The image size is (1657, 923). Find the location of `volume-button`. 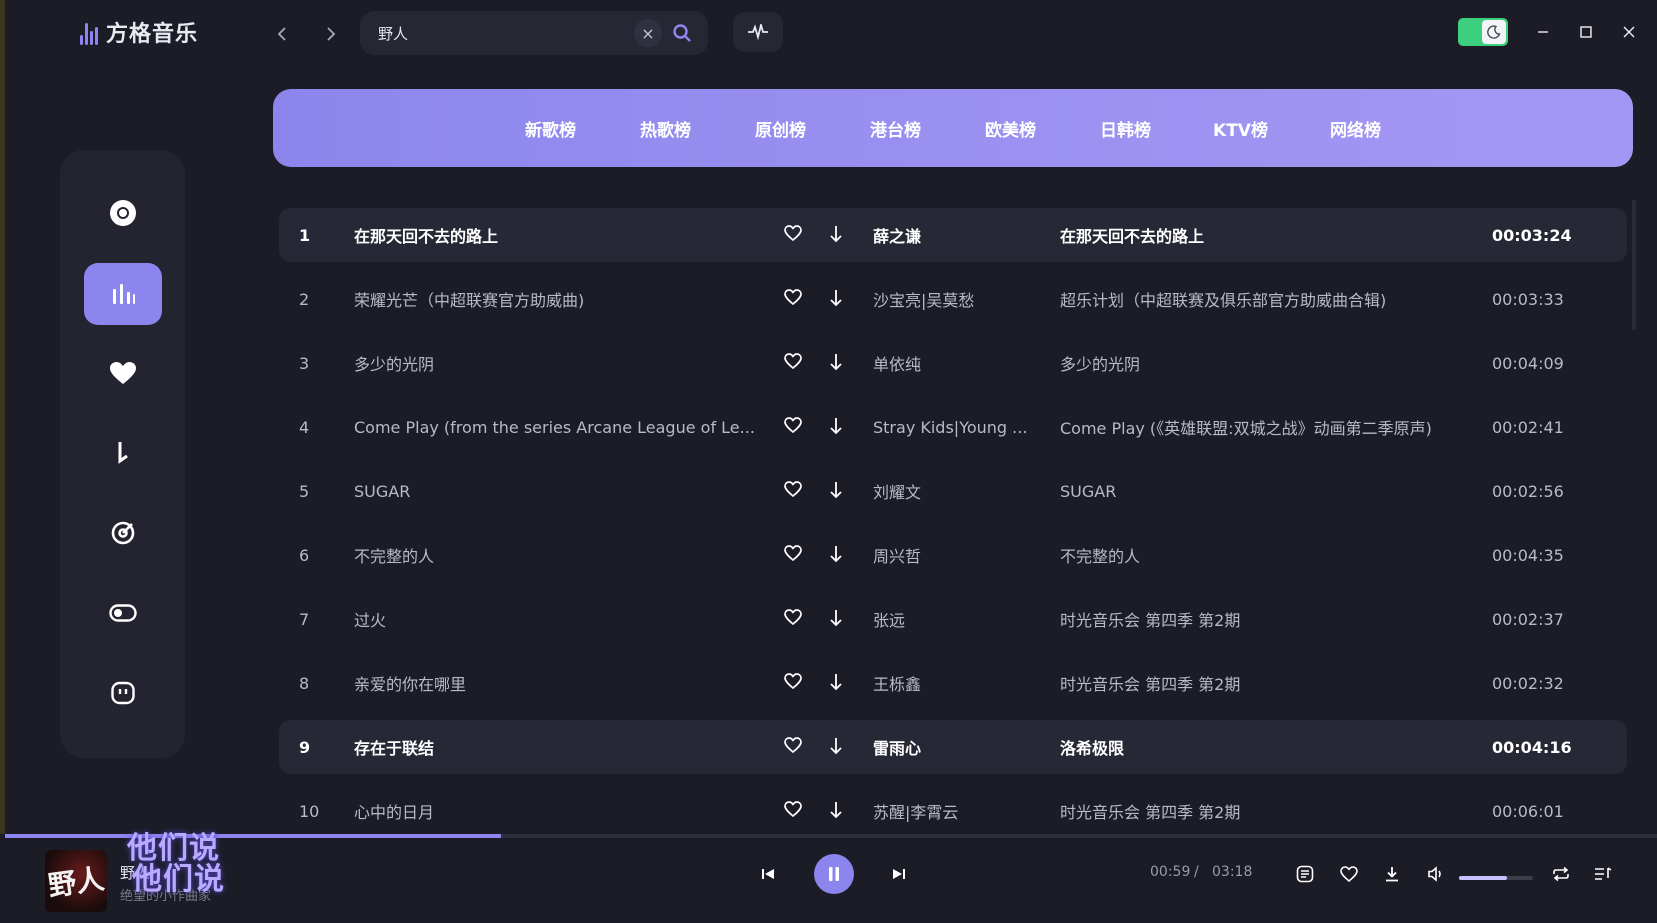

volume-button is located at coordinates (1436, 874).